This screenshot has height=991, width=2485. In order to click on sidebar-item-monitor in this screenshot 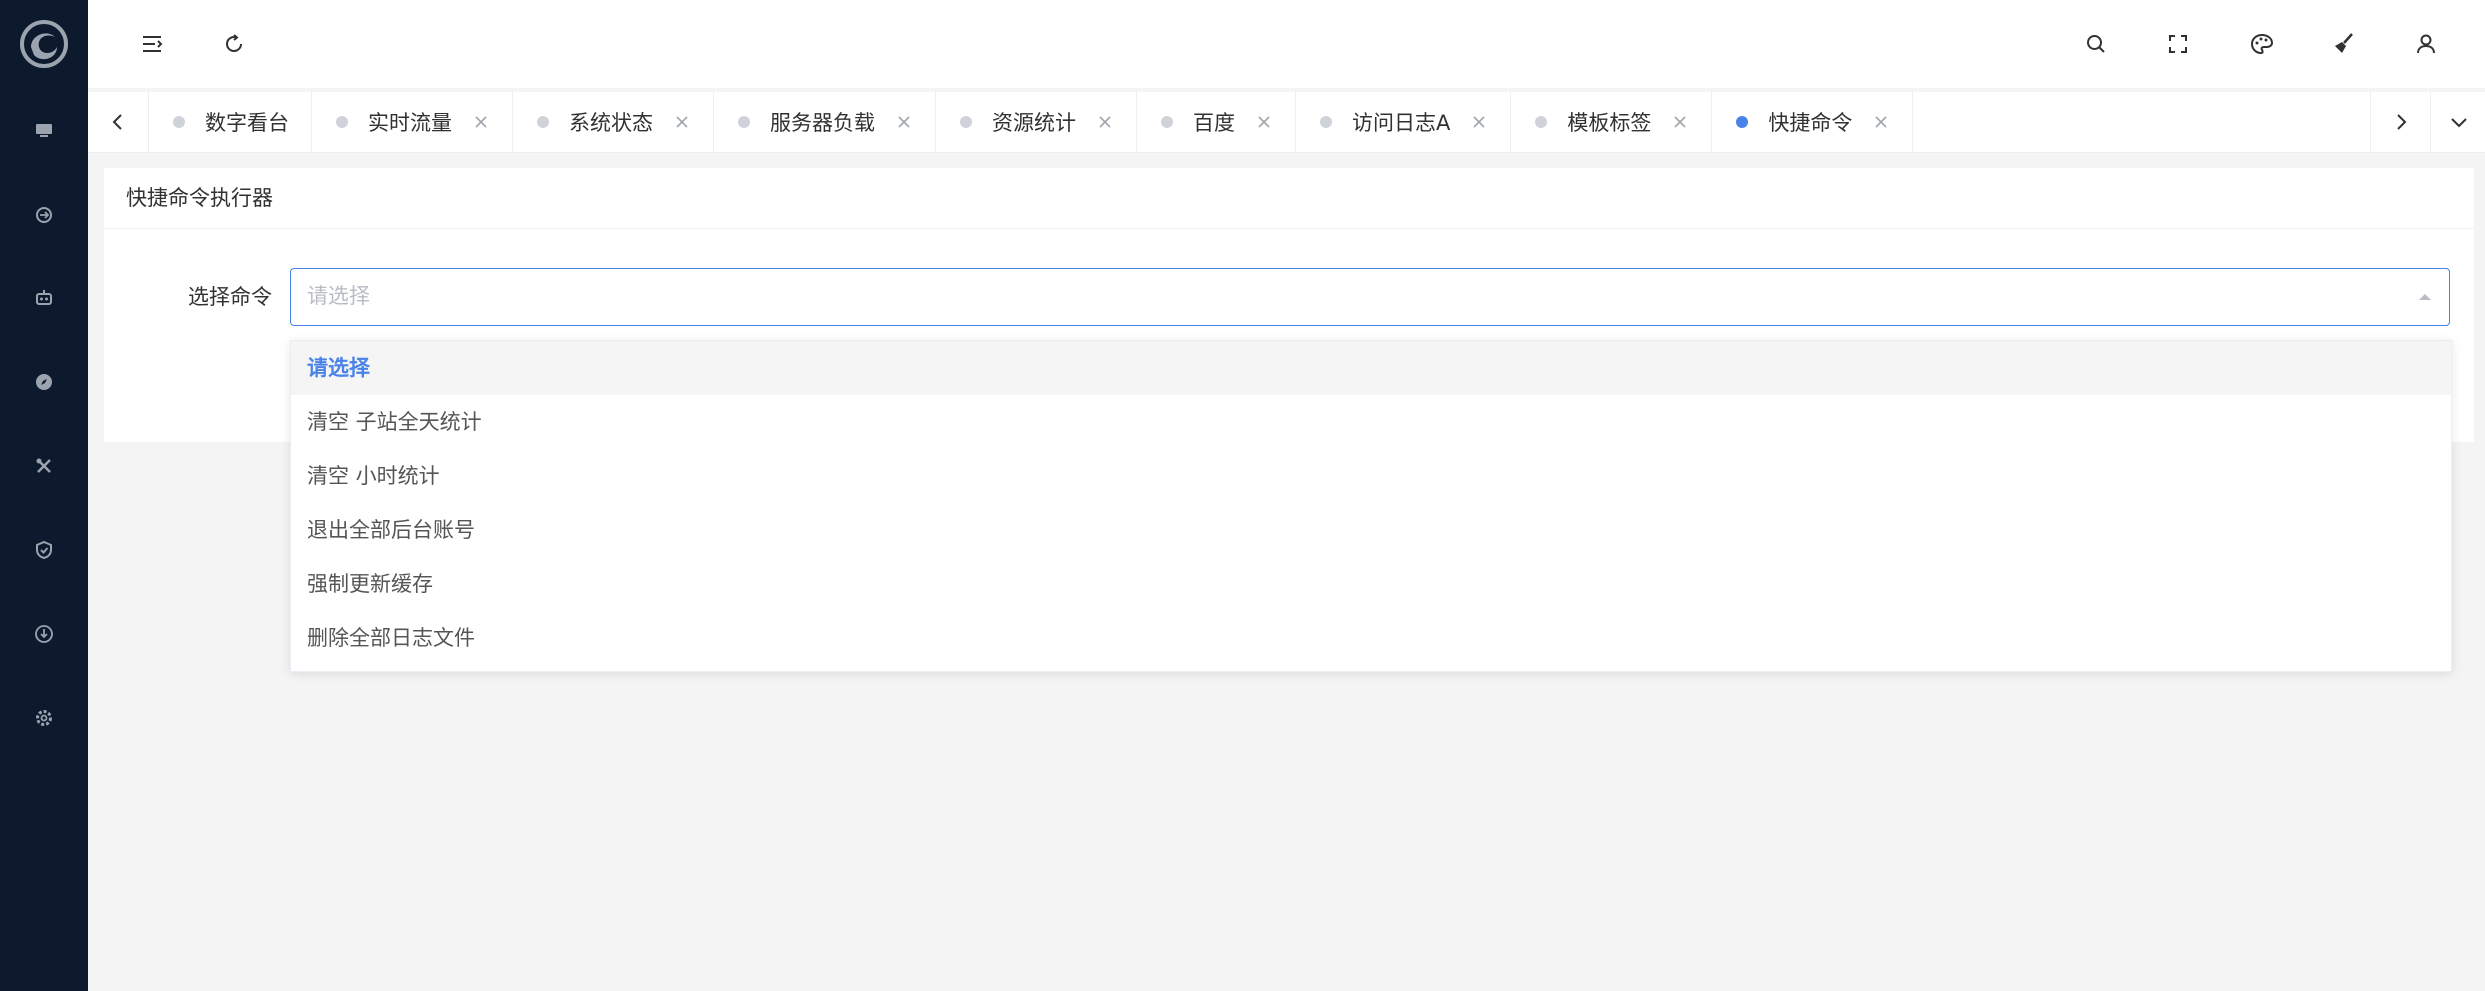, I will do `click(44, 130)`.